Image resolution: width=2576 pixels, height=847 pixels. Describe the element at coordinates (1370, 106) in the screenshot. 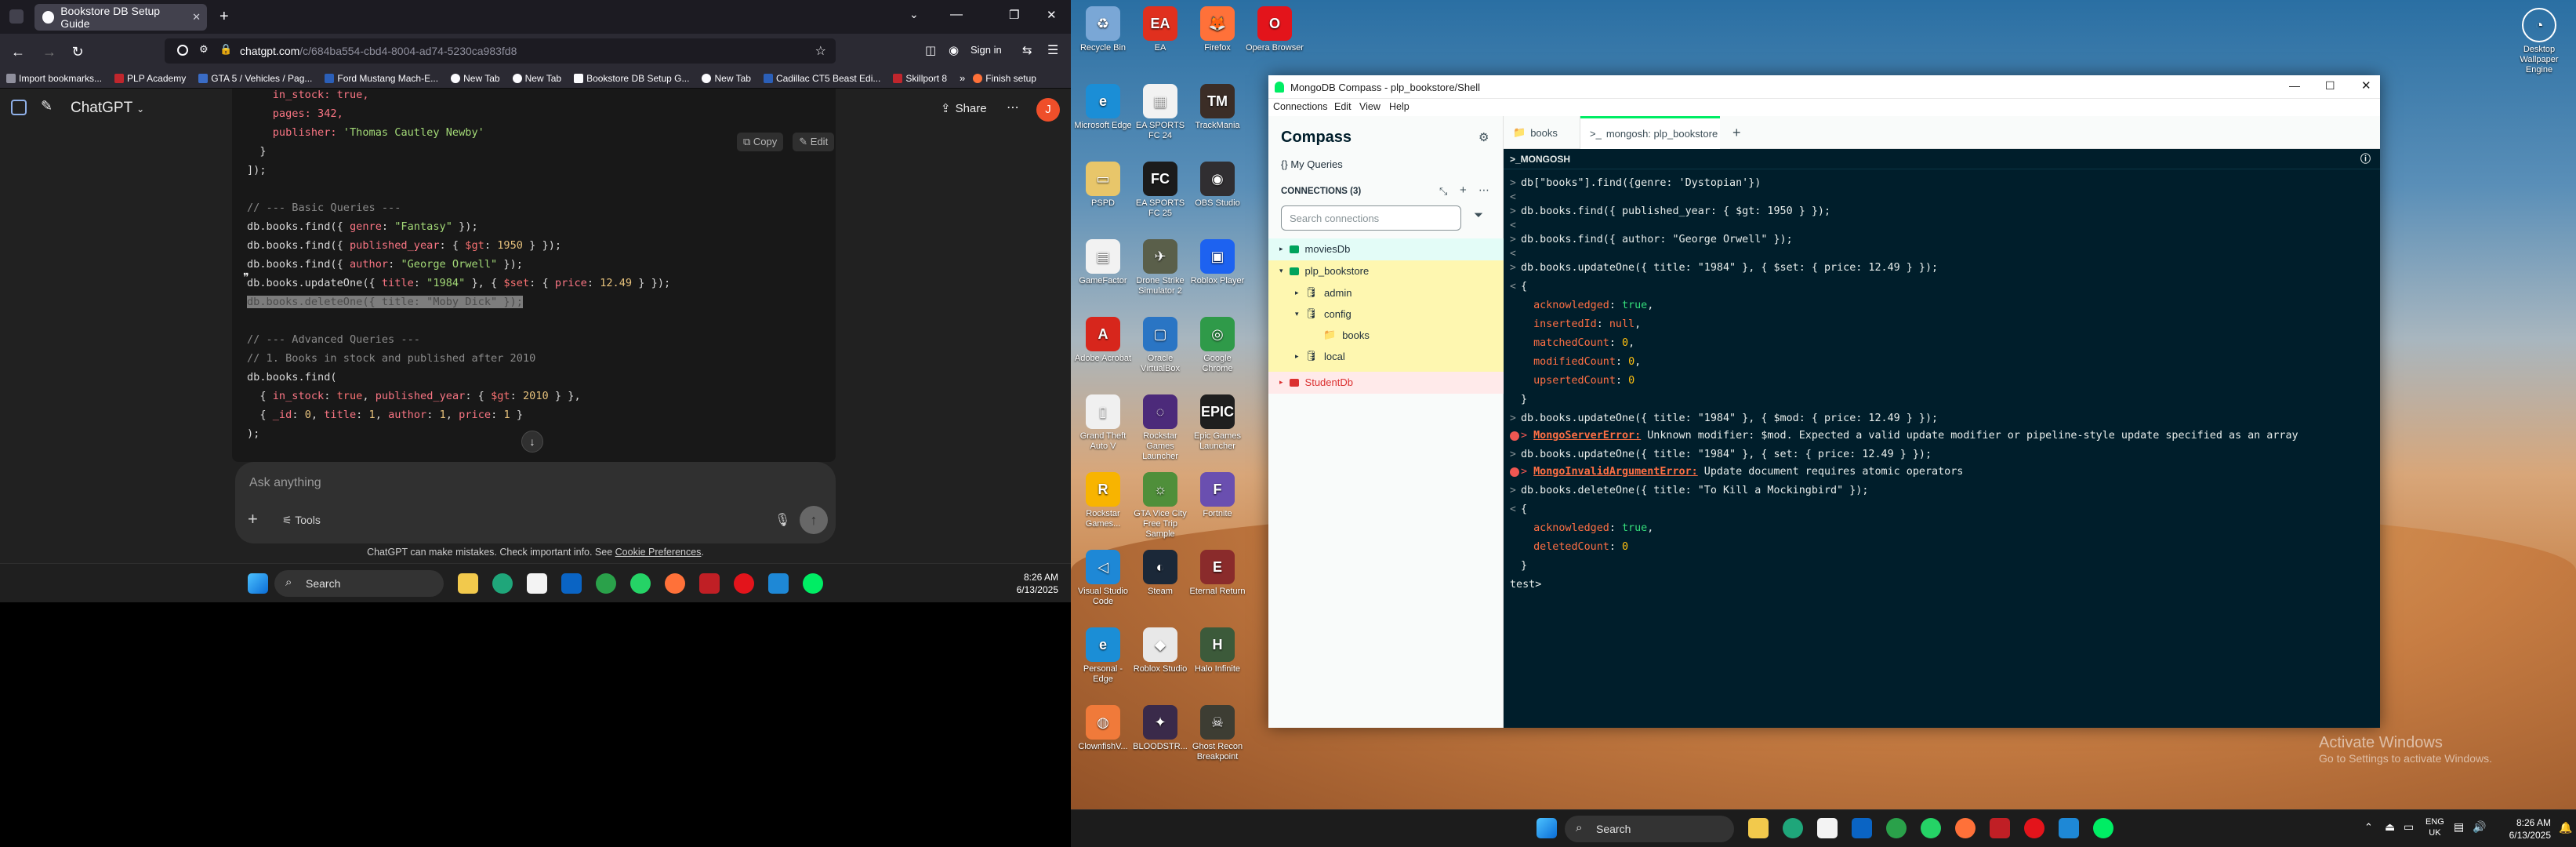

I see `menu-view: View` at that location.